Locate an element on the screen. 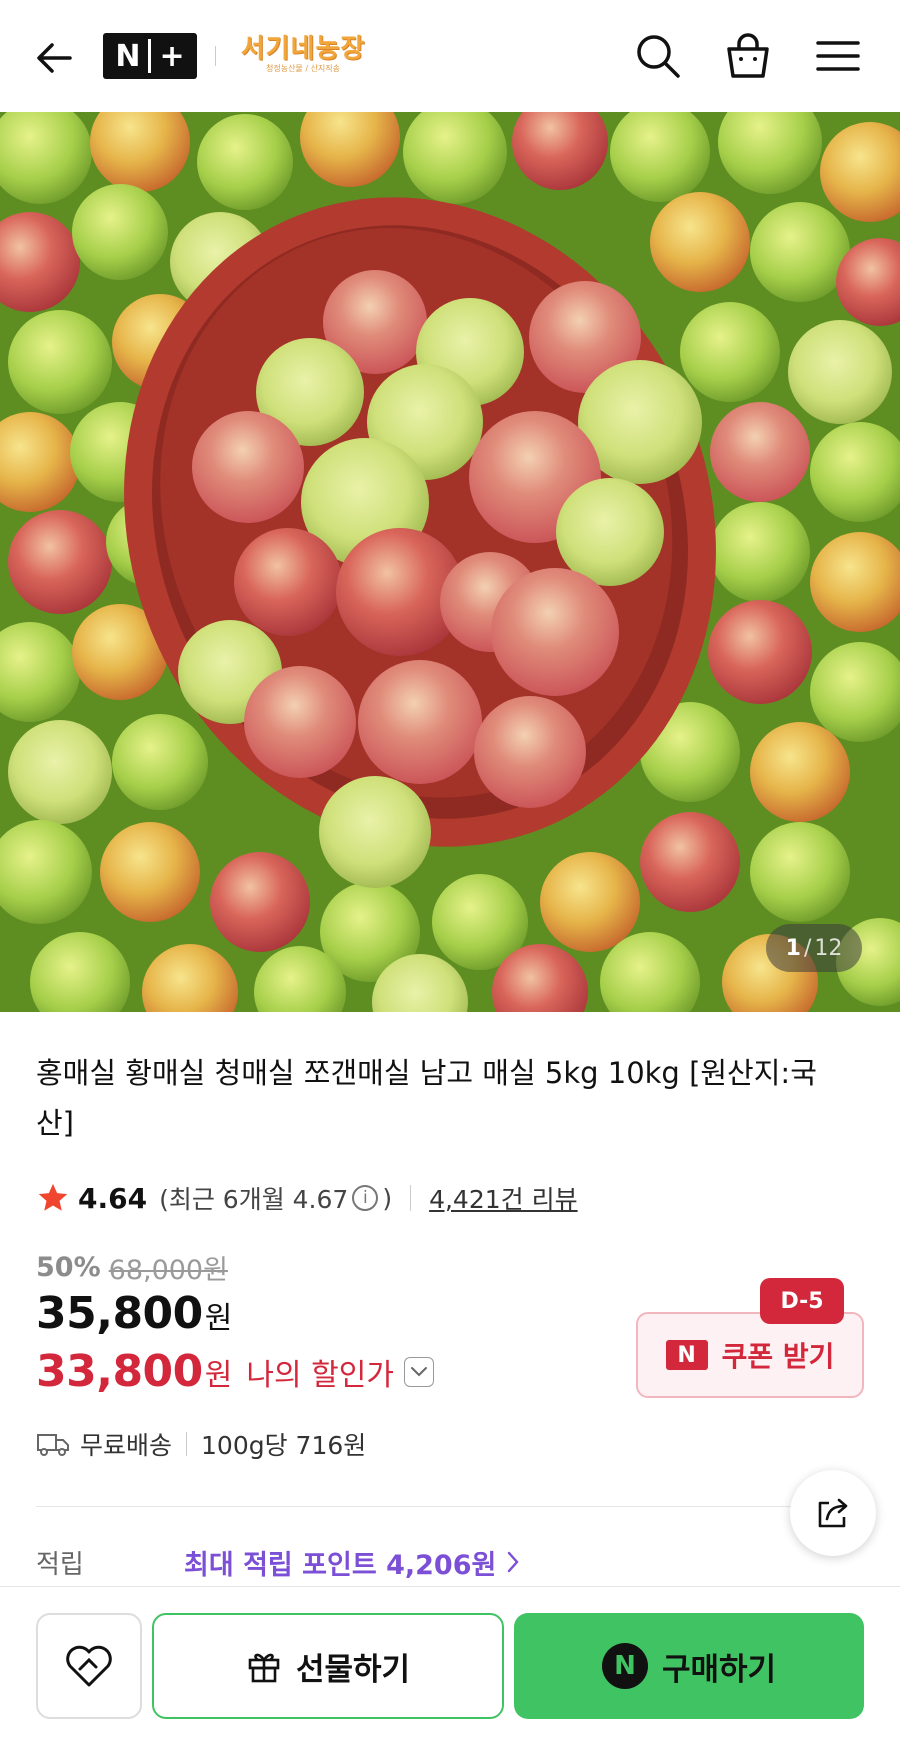 The height and width of the screenshot is (1741, 900). chevron-down-icon is located at coordinates (418, 1371).